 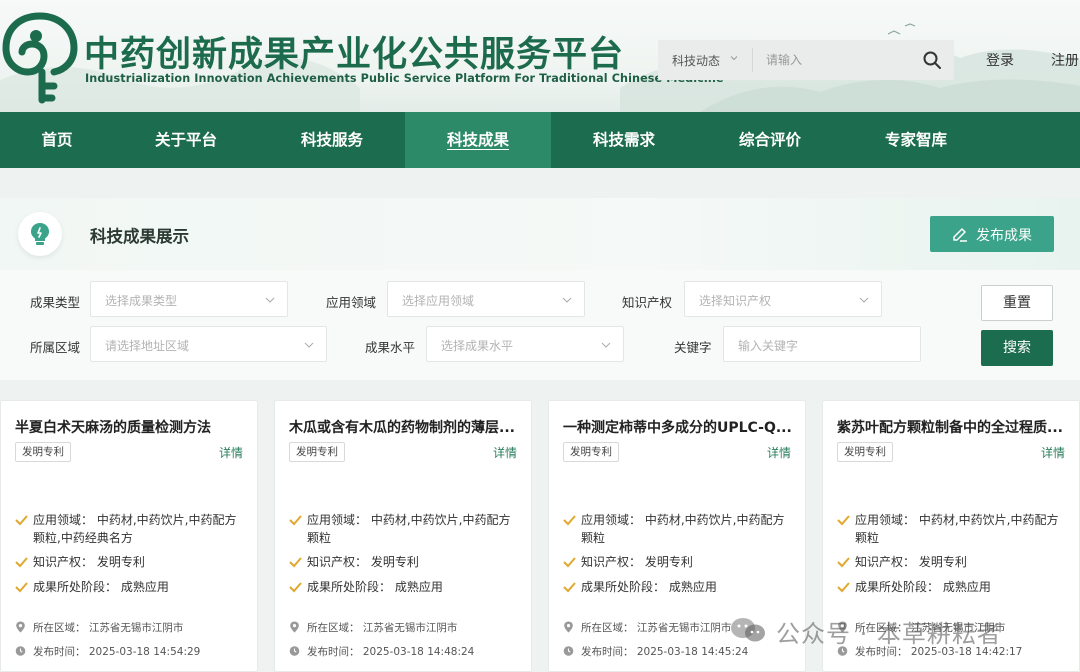 I want to click on wechat-icon, so click(x=748, y=630).